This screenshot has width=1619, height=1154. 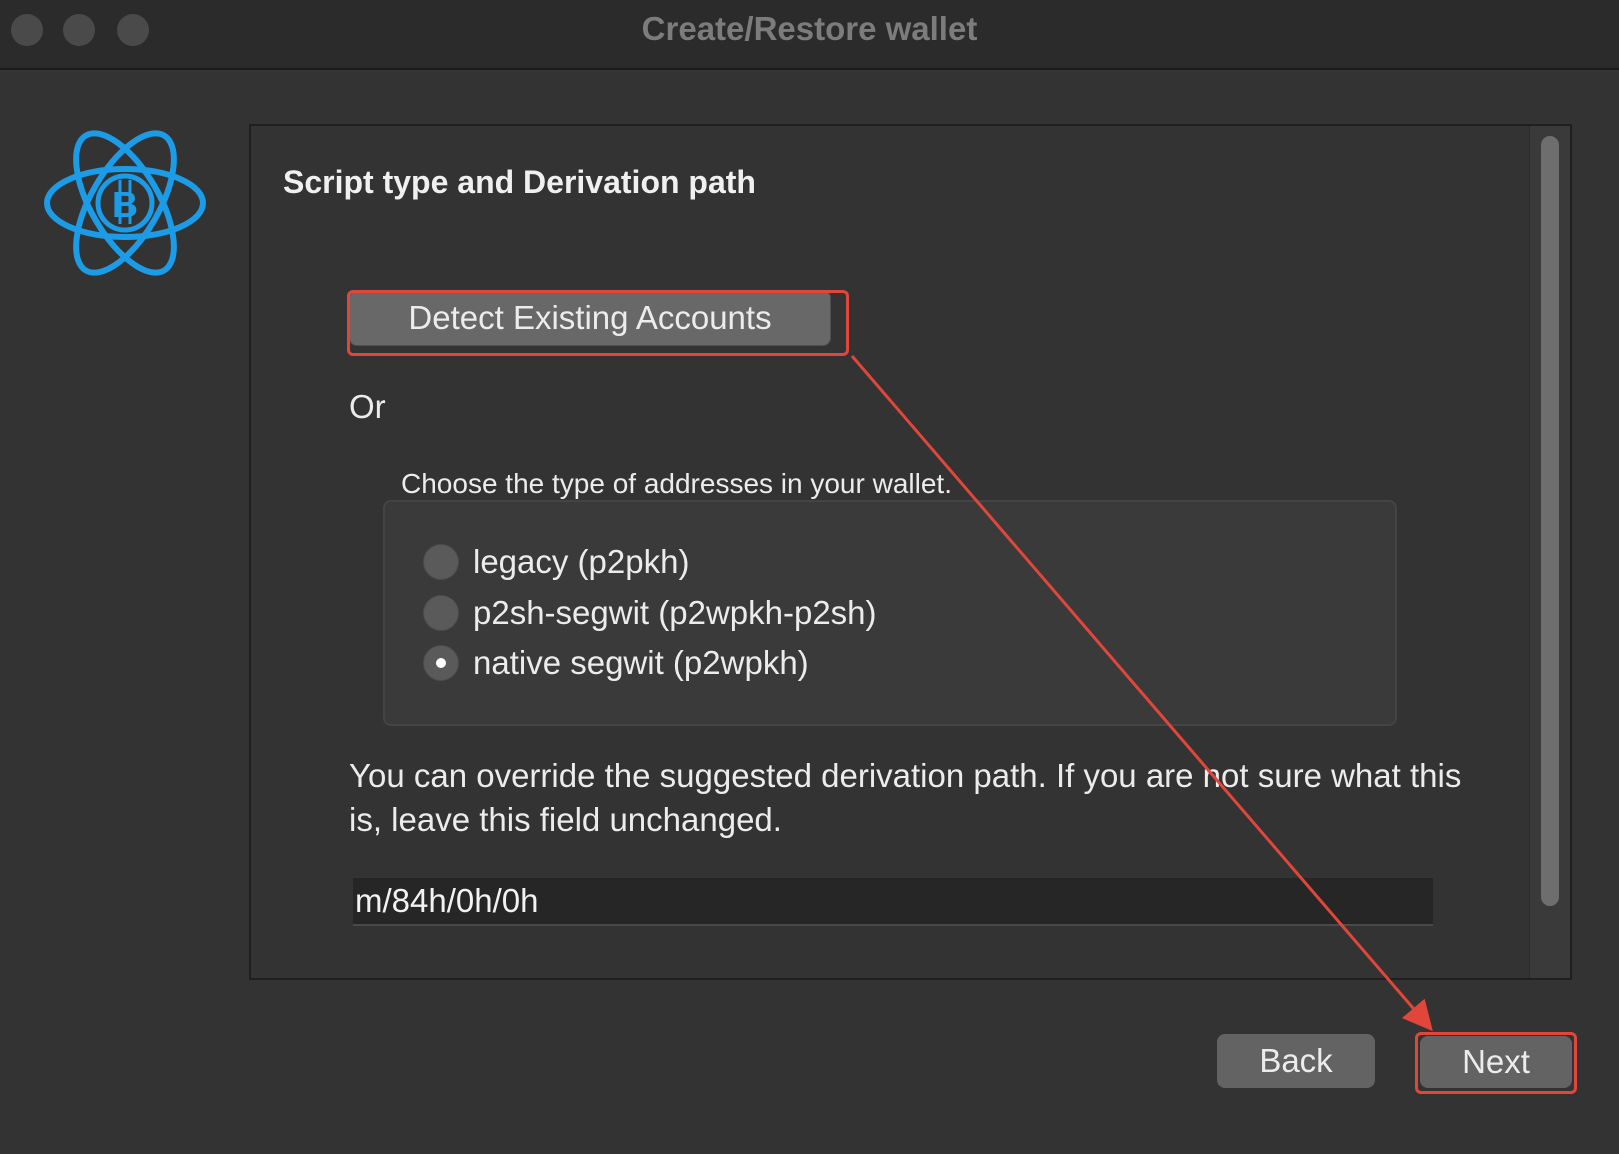 I want to click on window-title: Create/Restore wallet, so click(x=809, y=28).